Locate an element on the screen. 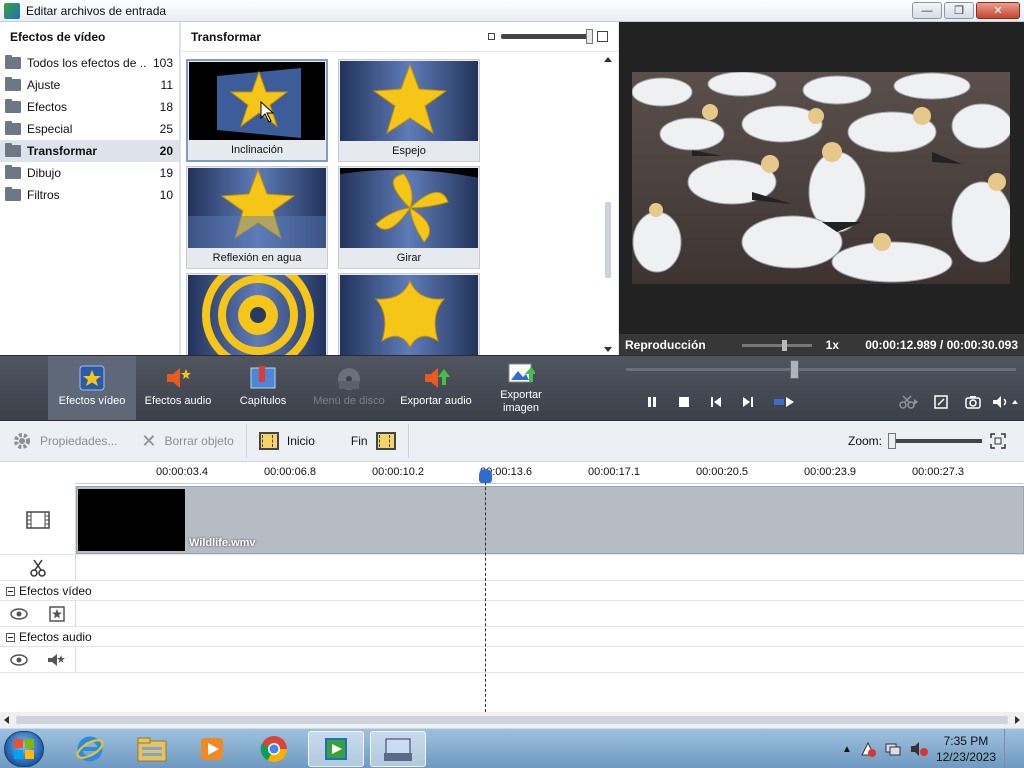 This screenshot has height=768, width=1024. keyboard-app-taskbar-button is located at coordinates (398, 749).